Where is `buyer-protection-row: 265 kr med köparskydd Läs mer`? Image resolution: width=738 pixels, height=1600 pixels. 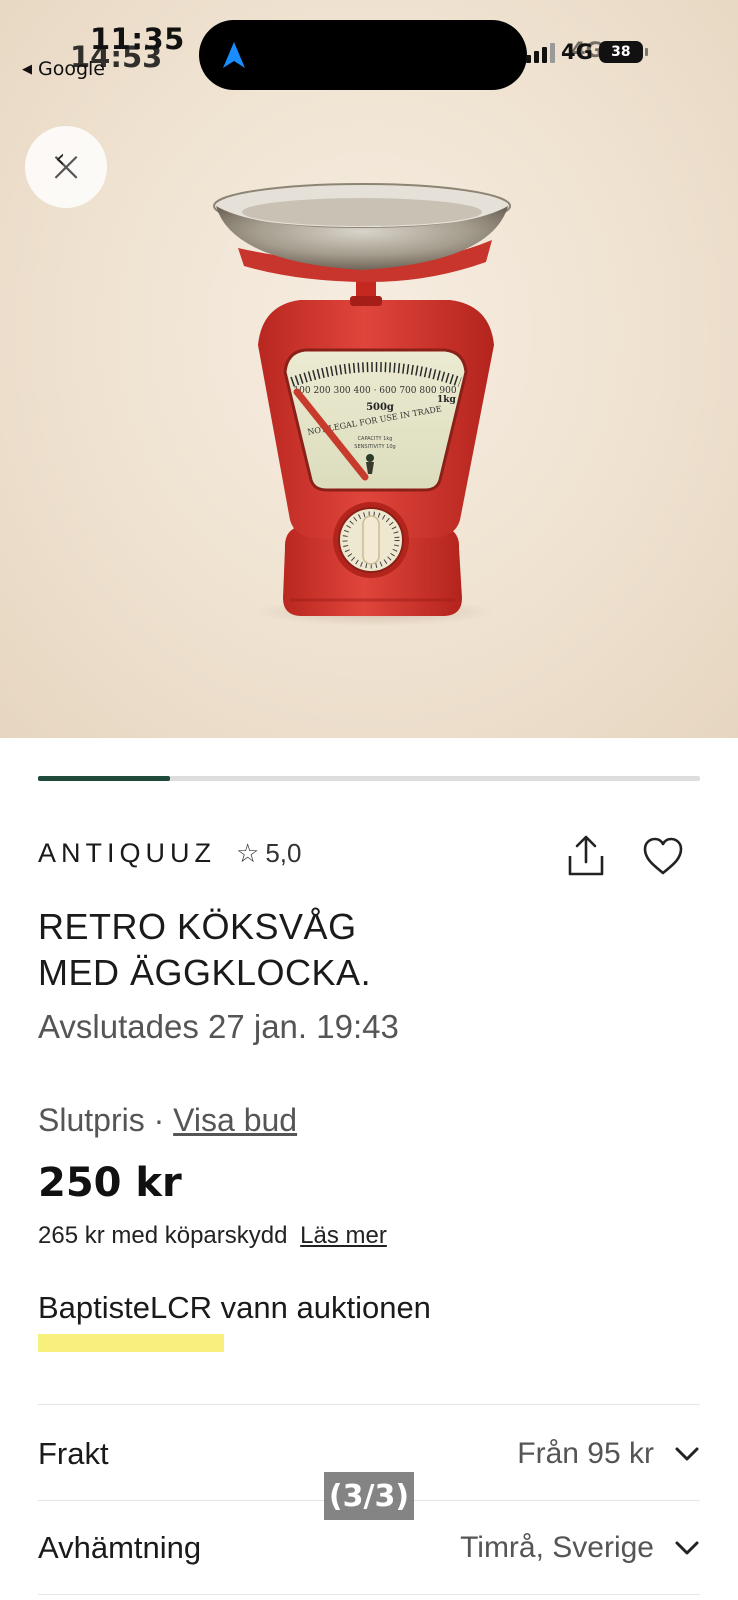 buyer-protection-row: 265 kr med köparskydd Läs mer is located at coordinates (212, 1236).